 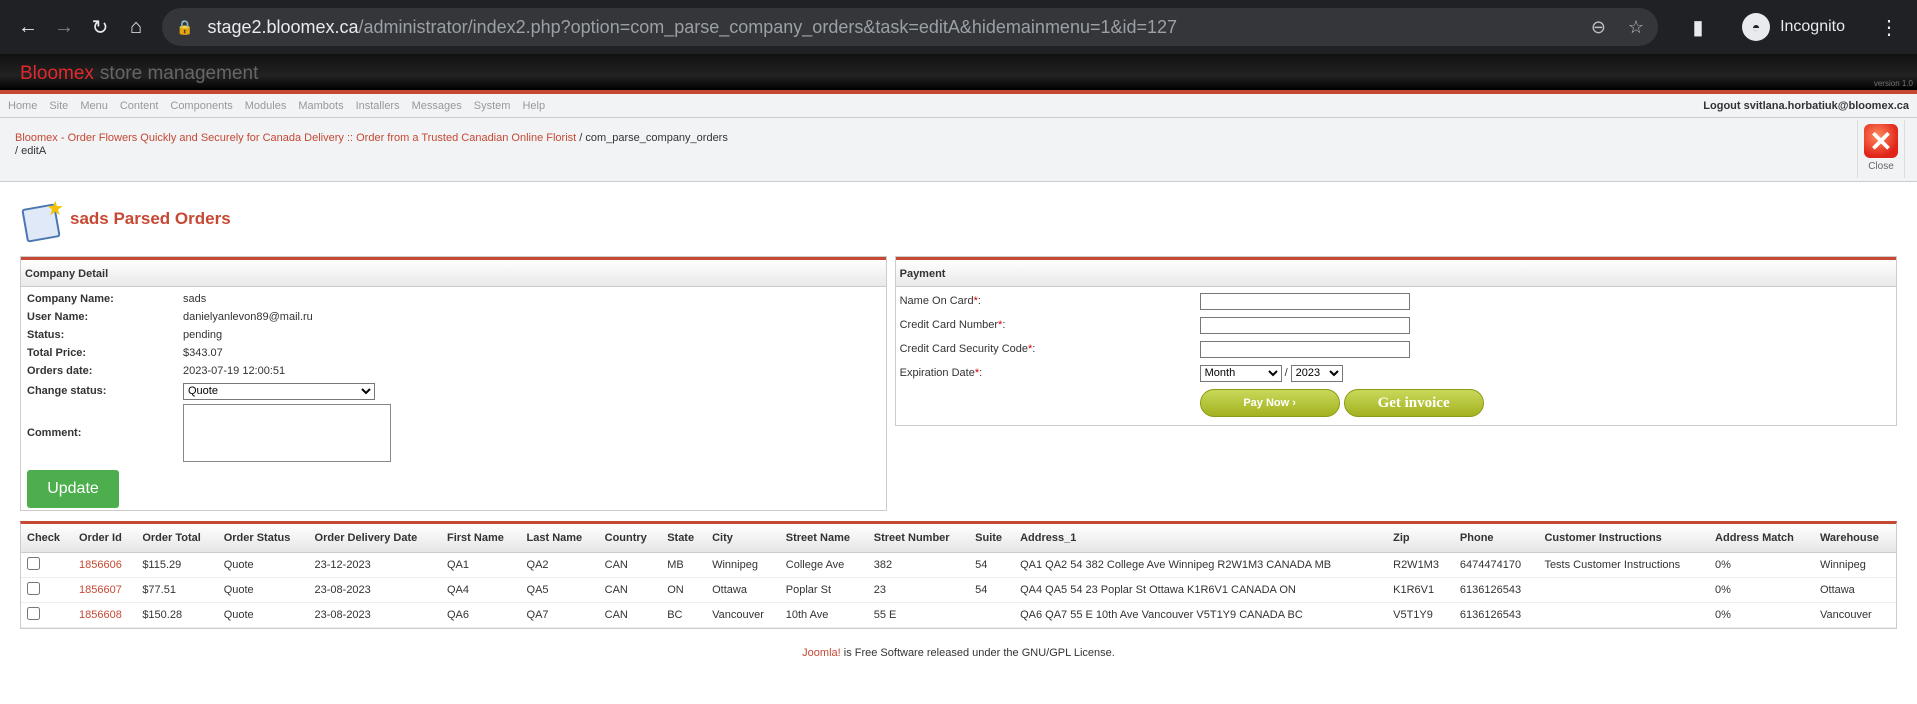 I want to click on zoom-icon: ⊖, so click(x=1598, y=27).